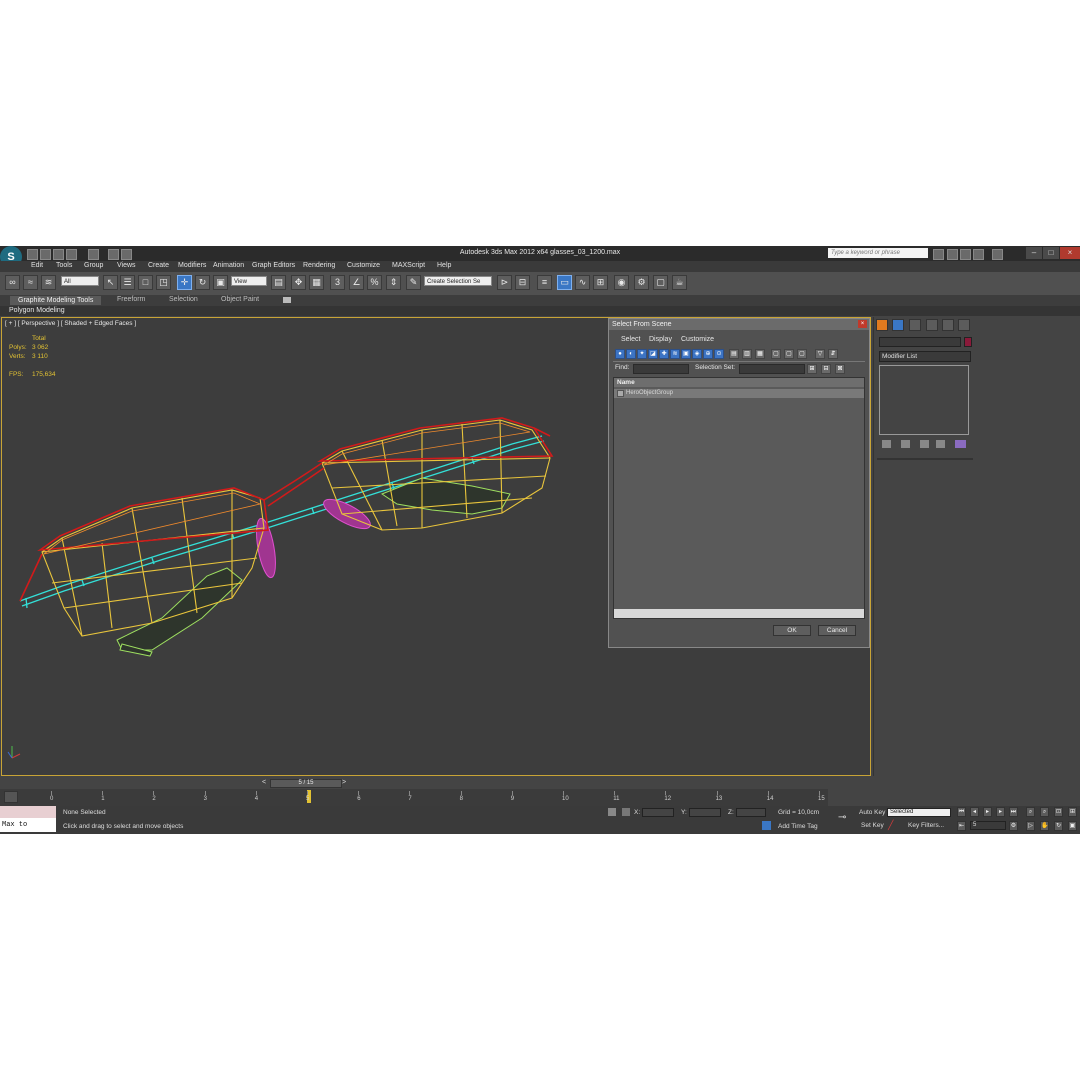  Describe the element at coordinates (658, 812) in the screenshot. I see `x-coordinate-field` at that location.